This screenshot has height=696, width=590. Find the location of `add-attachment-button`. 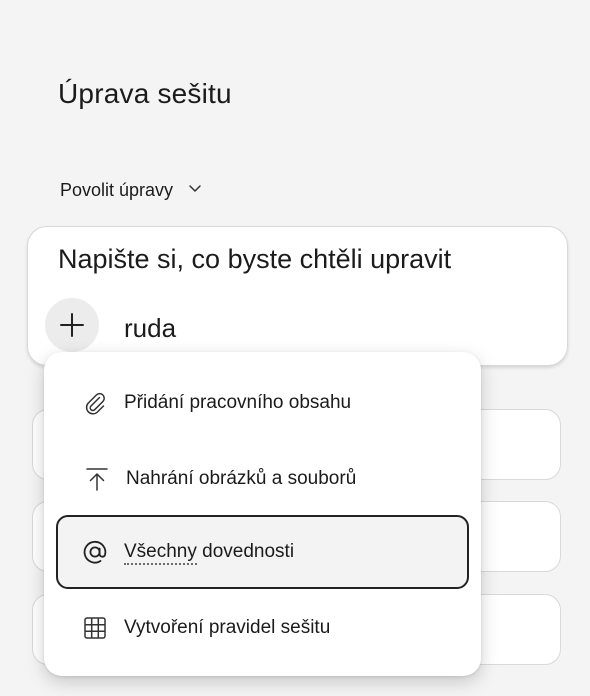

add-attachment-button is located at coordinates (72, 325).